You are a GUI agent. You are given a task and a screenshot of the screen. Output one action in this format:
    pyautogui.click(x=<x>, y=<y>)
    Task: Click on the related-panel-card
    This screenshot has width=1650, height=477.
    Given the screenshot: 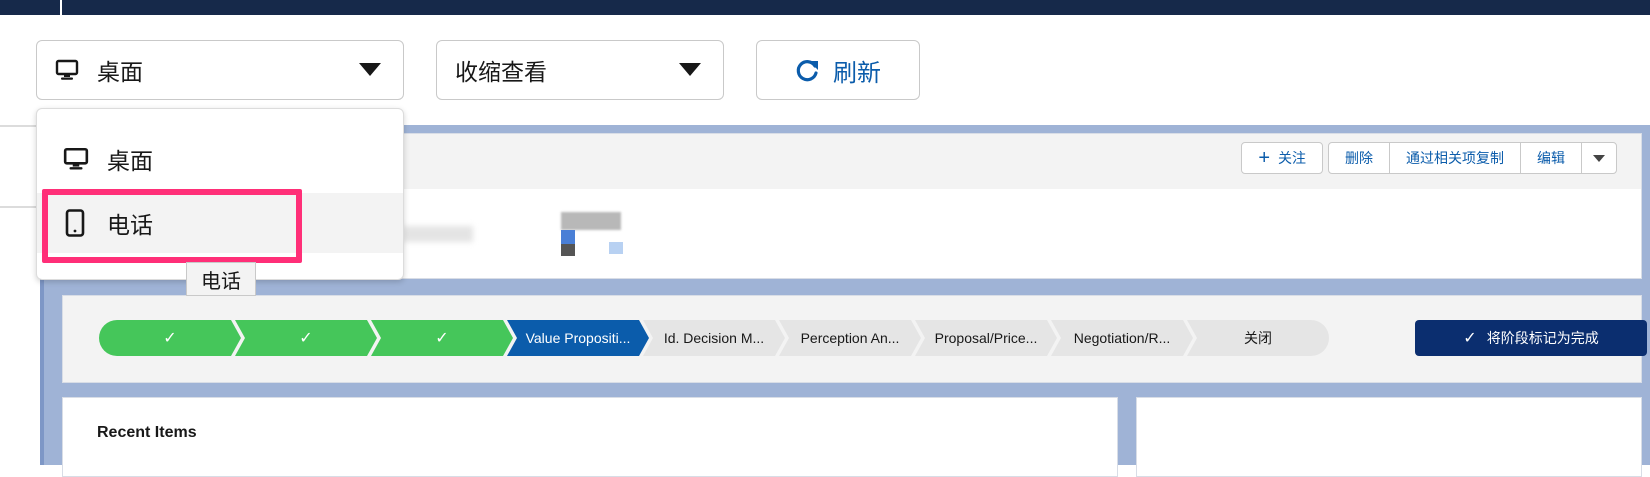 What is the action you would take?
    pyautogui.click(x=1389, y=437)
    